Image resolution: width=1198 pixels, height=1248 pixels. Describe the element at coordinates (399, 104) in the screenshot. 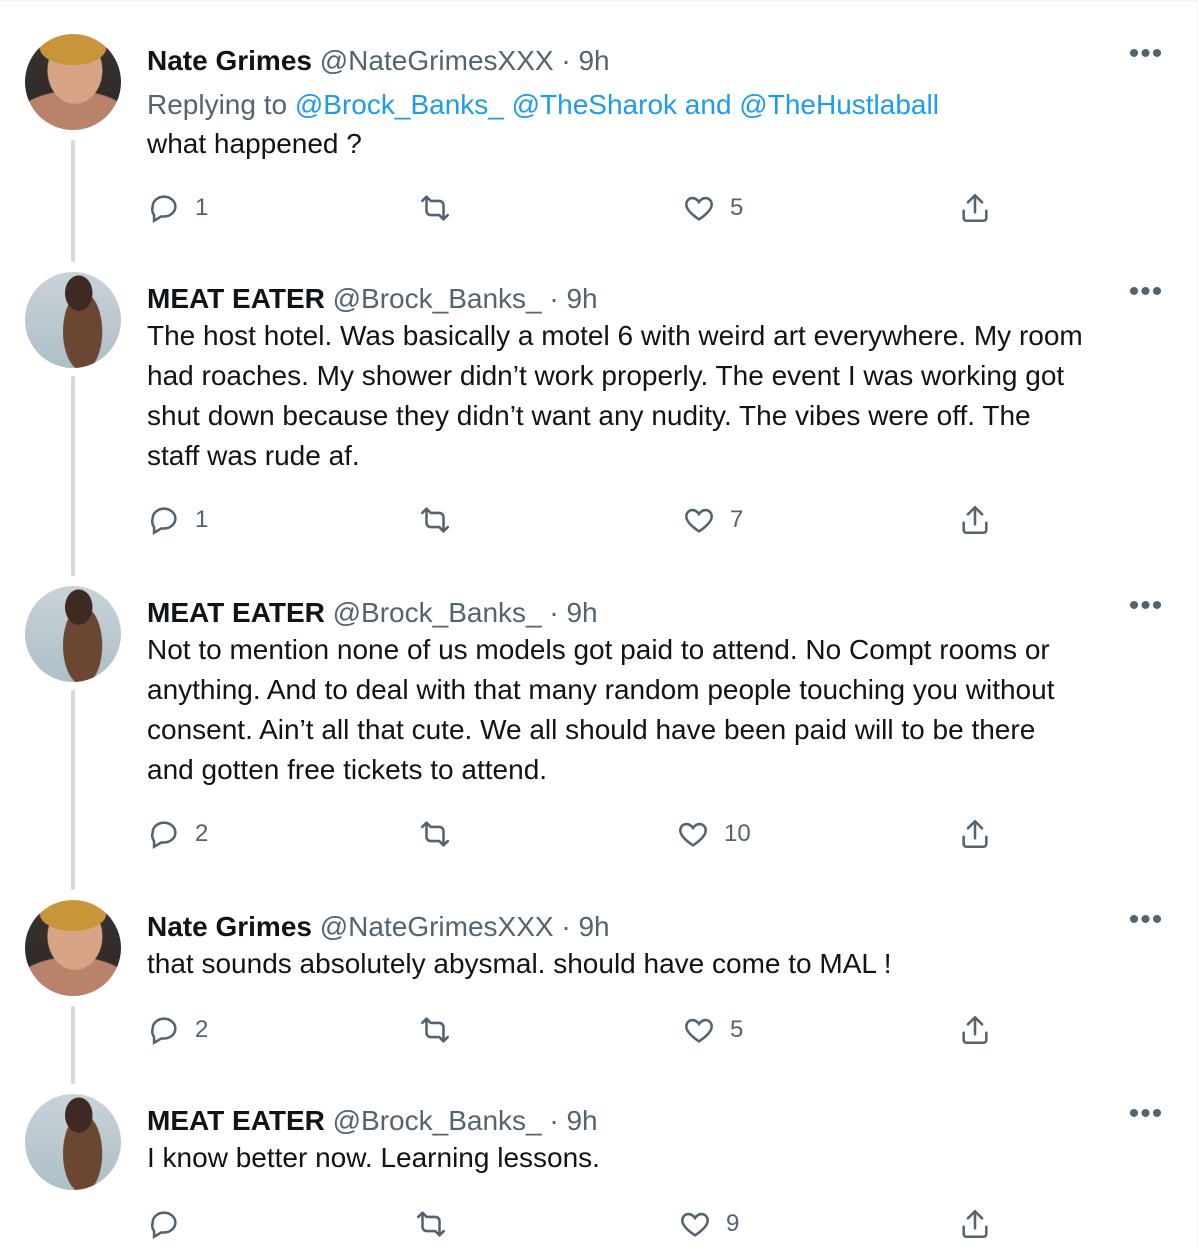

I see `mention-link: @Brock_Banks_` at that location.